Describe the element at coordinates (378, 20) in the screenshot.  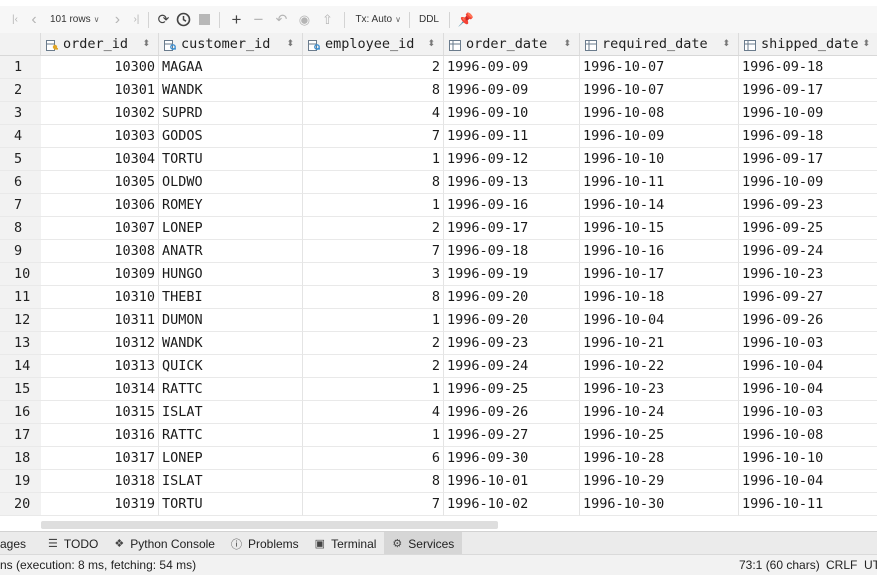
I see `transaction-mode-dropdown: Tx: Auto ∨` at that location.